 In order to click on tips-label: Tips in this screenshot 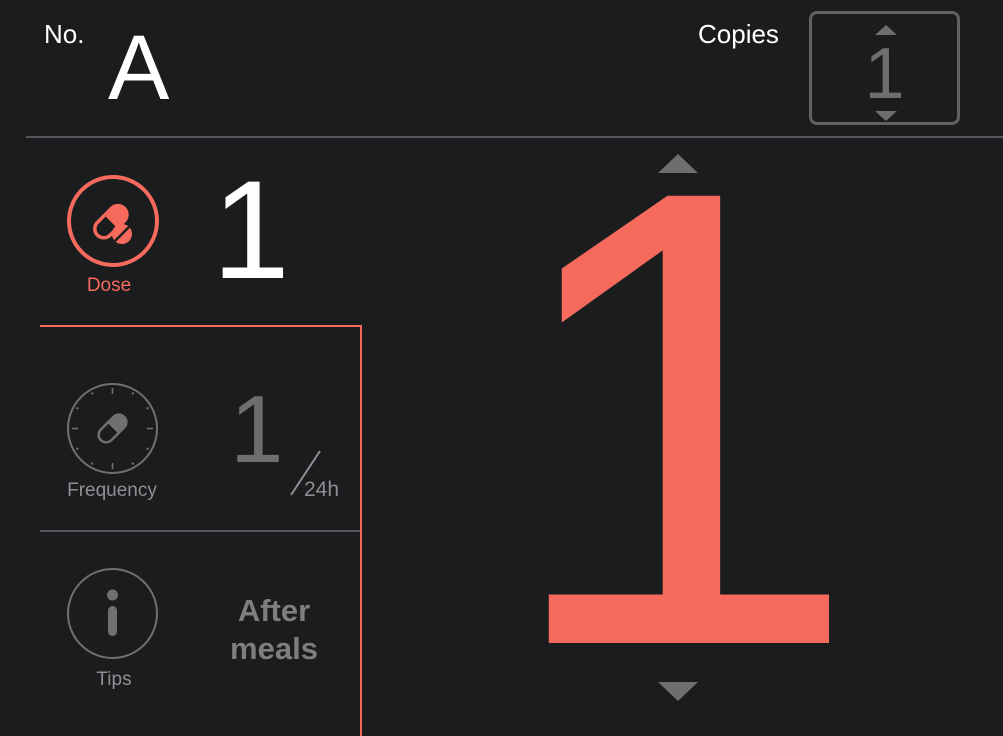, I will do `click(114, 679)`.